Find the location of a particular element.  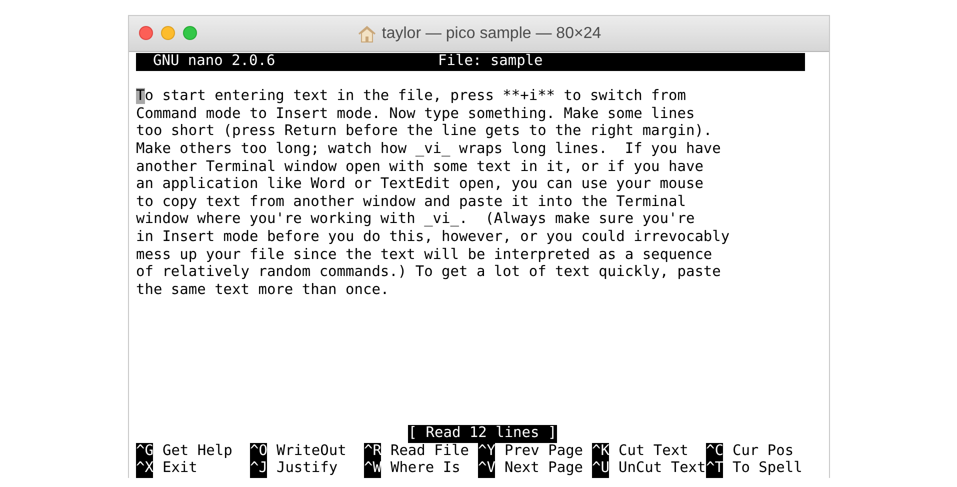

text-line: Make others too long; watch how _vi_ wraps long lines. If you have is located at coordinates (429, 149).